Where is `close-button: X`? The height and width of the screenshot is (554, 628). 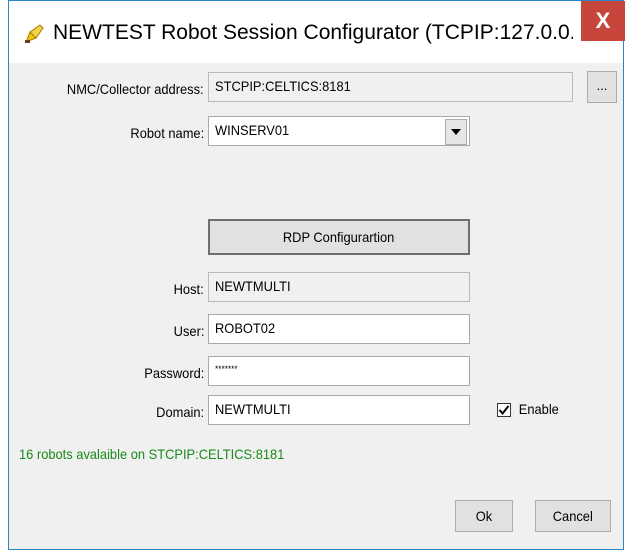
close-button: X is located at coordinates (603, 21).